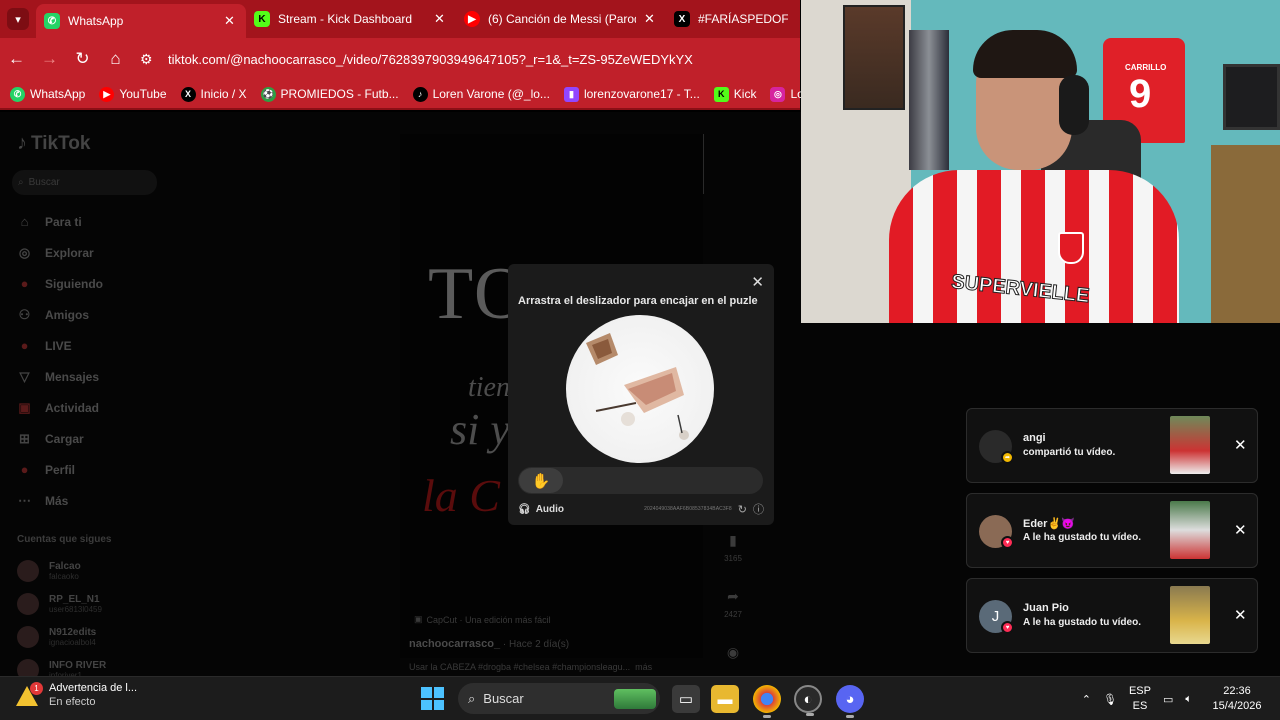  I want to click on weather-warning-widget: 1 Advertencia de l... En efecto, so click(76, 695).